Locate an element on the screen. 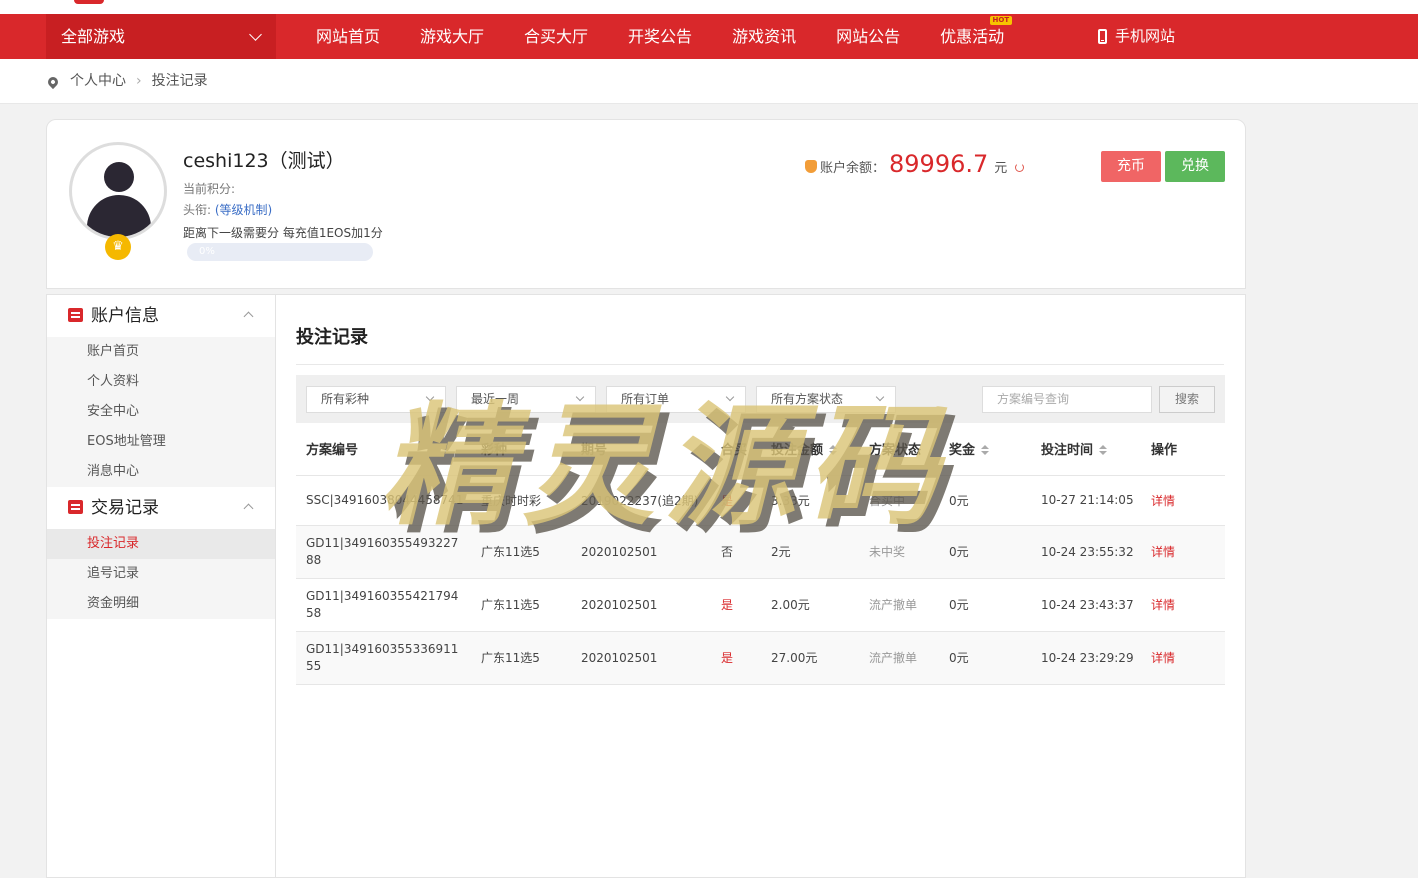 Image resolution: width=1418 pixels, height=878 pixels. account-balance: 账户余额： 89996.7 元 is located at coordinates (915, 164).